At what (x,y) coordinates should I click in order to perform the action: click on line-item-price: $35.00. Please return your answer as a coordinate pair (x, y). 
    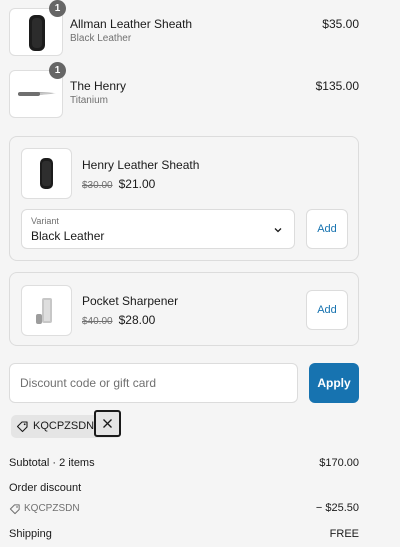
    Looking at the image, I should click on (340, 24).